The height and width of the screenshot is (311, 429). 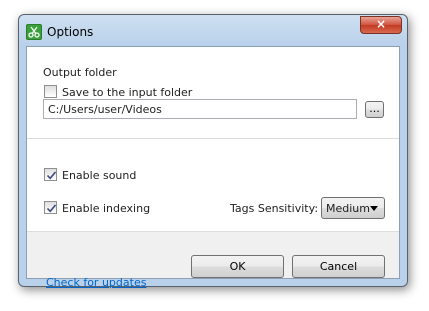 What do you see at coordinates (99, 175) in the screenshot?
I see `enable-sound-label: Enable sound` at bounding box center [99, 175].